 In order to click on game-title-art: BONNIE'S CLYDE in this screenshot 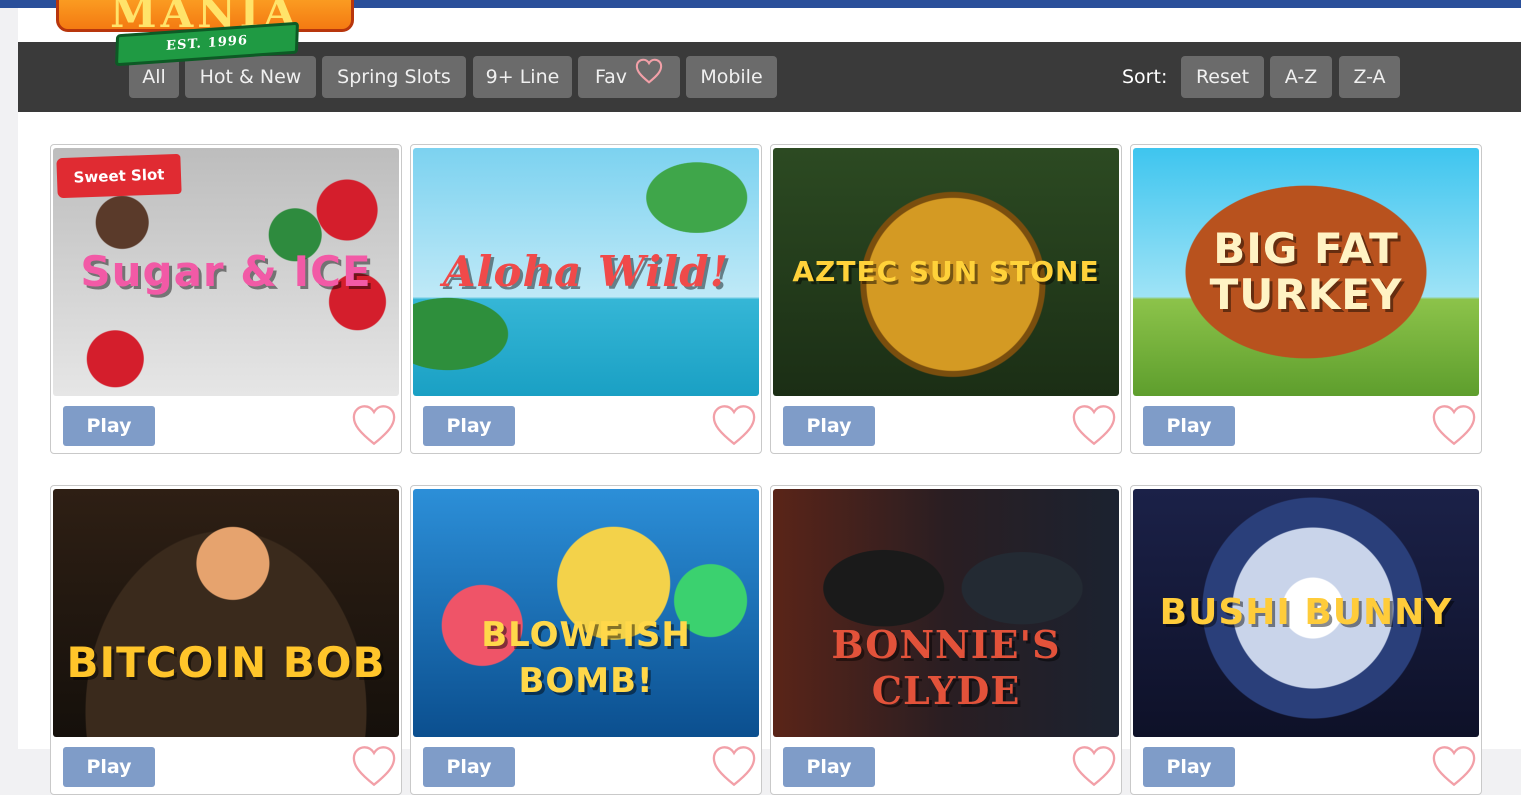, I will do `click(946, 667)`.